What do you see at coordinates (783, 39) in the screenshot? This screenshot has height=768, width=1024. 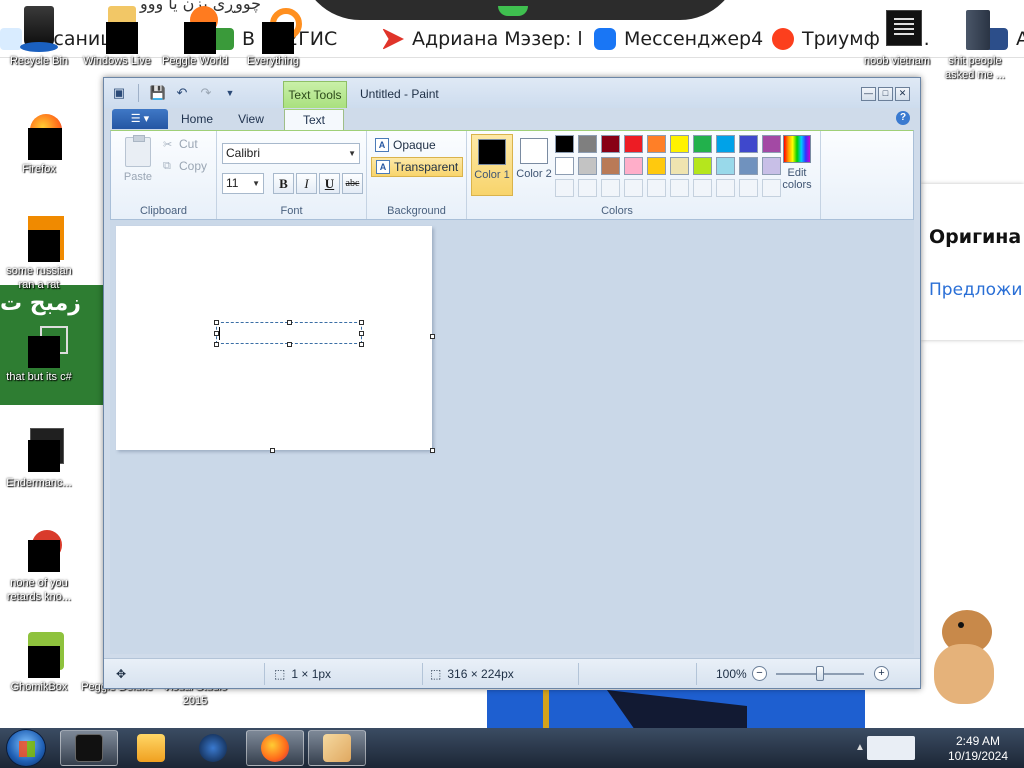 I see `bookmark-icon` at bounding box center [783, 39].